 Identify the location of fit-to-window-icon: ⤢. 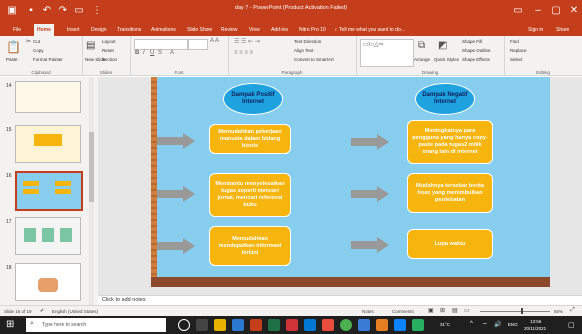
(572, 310).